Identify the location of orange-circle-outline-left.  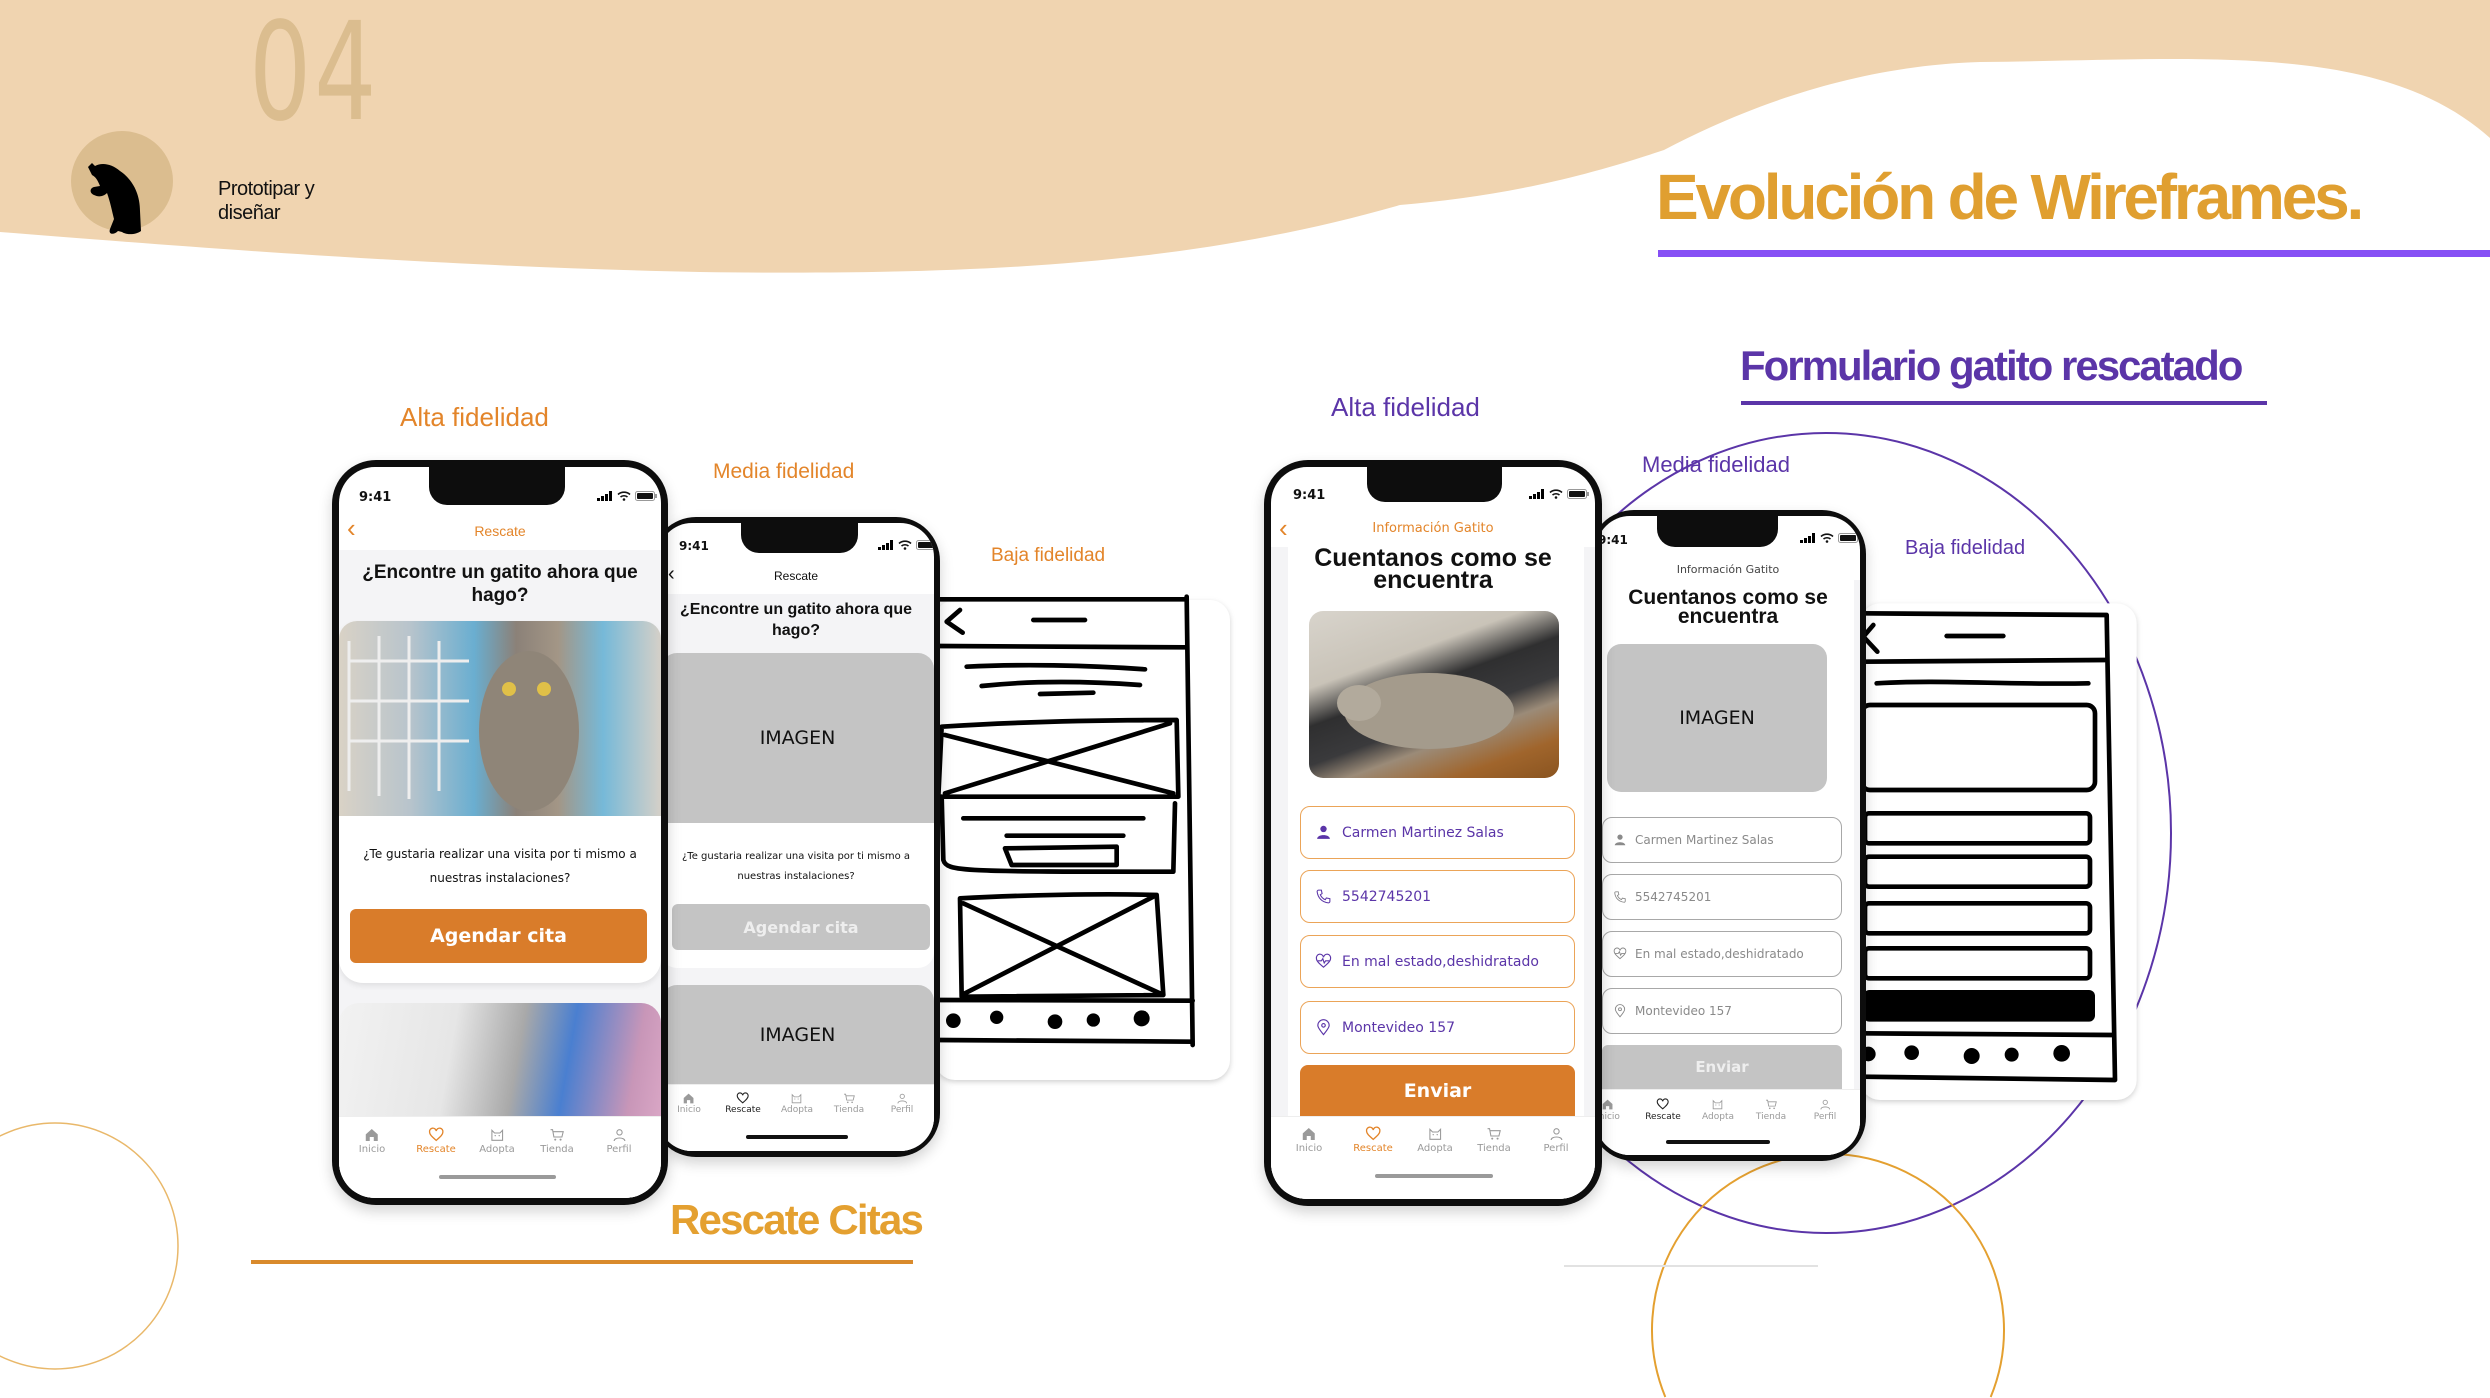
(89, 1246).